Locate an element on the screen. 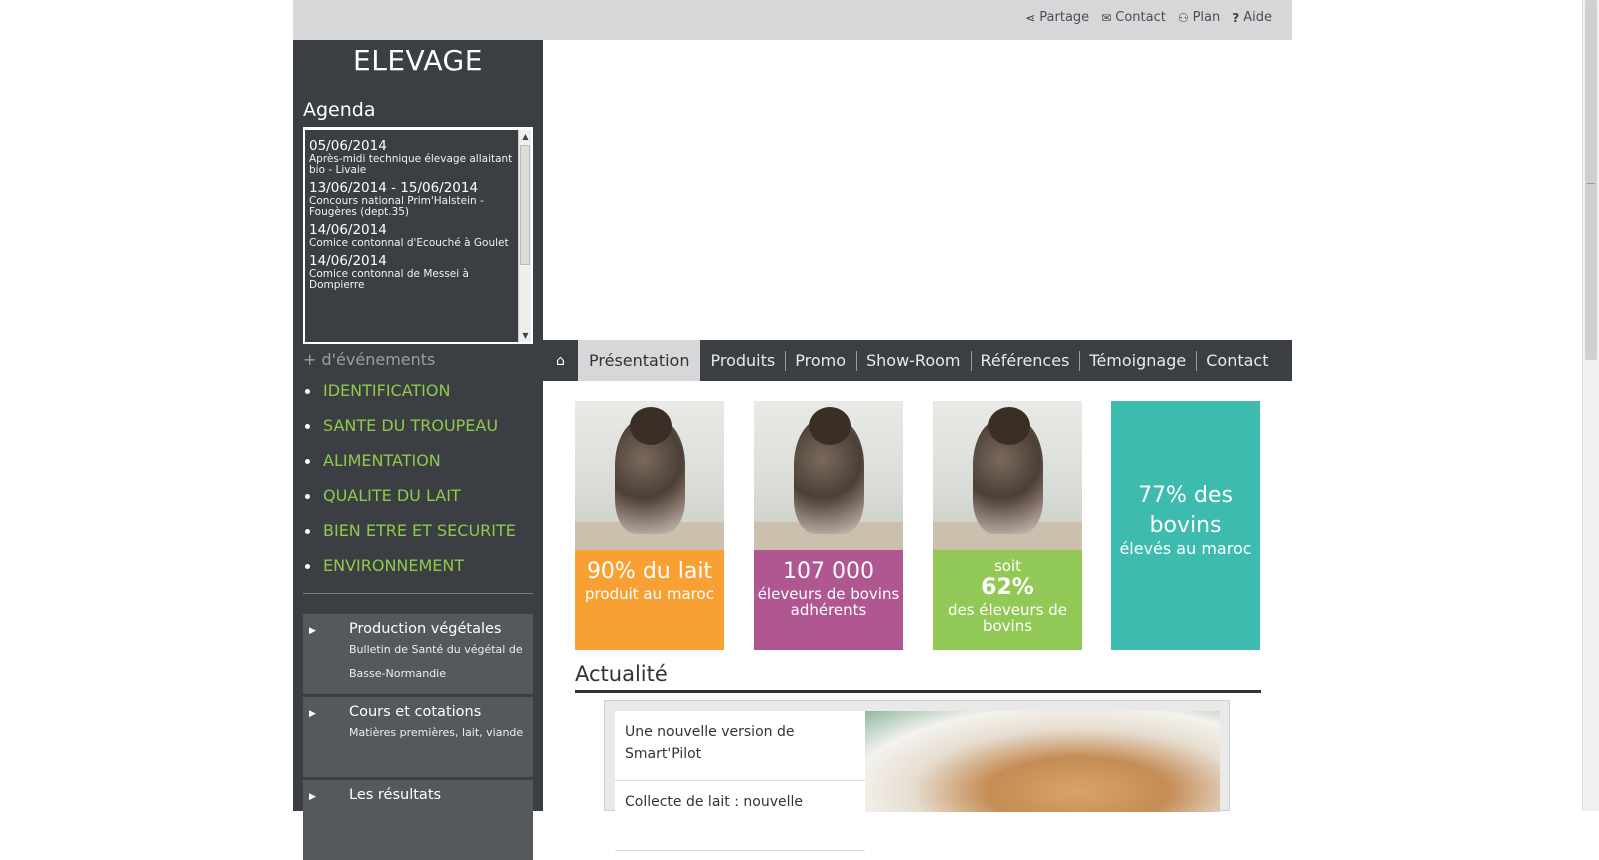 This screenshot has width=1599, height=860. contact-link: ✉ Contact is located at coordinates (1133, 17).